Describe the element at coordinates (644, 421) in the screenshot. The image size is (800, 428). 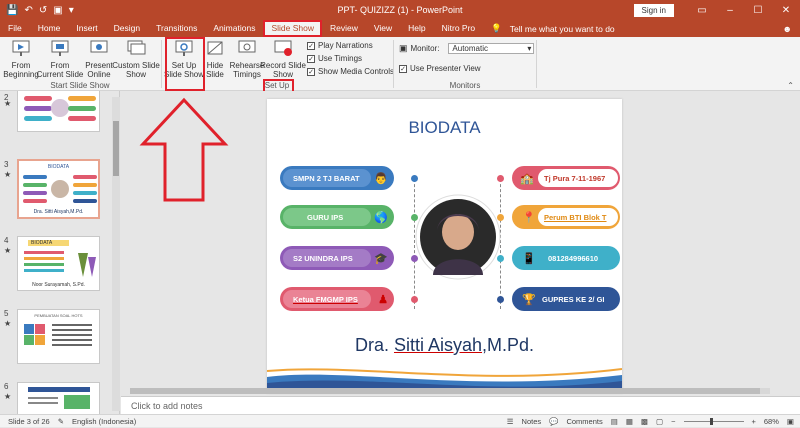
I see `reading-view-icon: ▩` at that location.